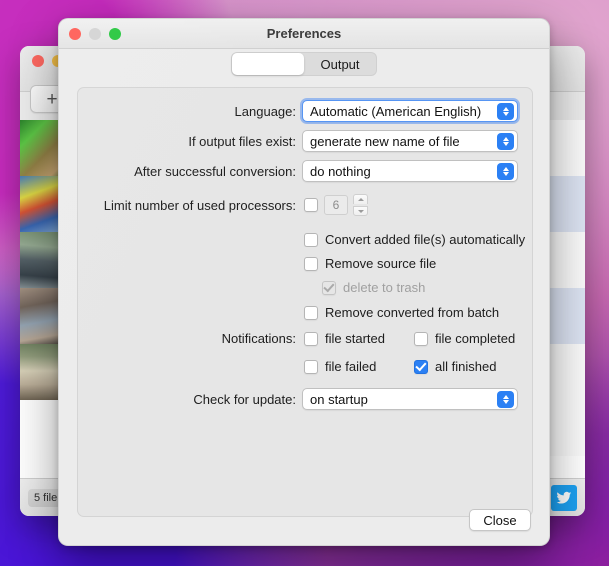 The image size is (609, 566). Describe the element at coordinates (410, 171) in the screenshot. I see `after-successful-conversion-select: do nothing` at that location.